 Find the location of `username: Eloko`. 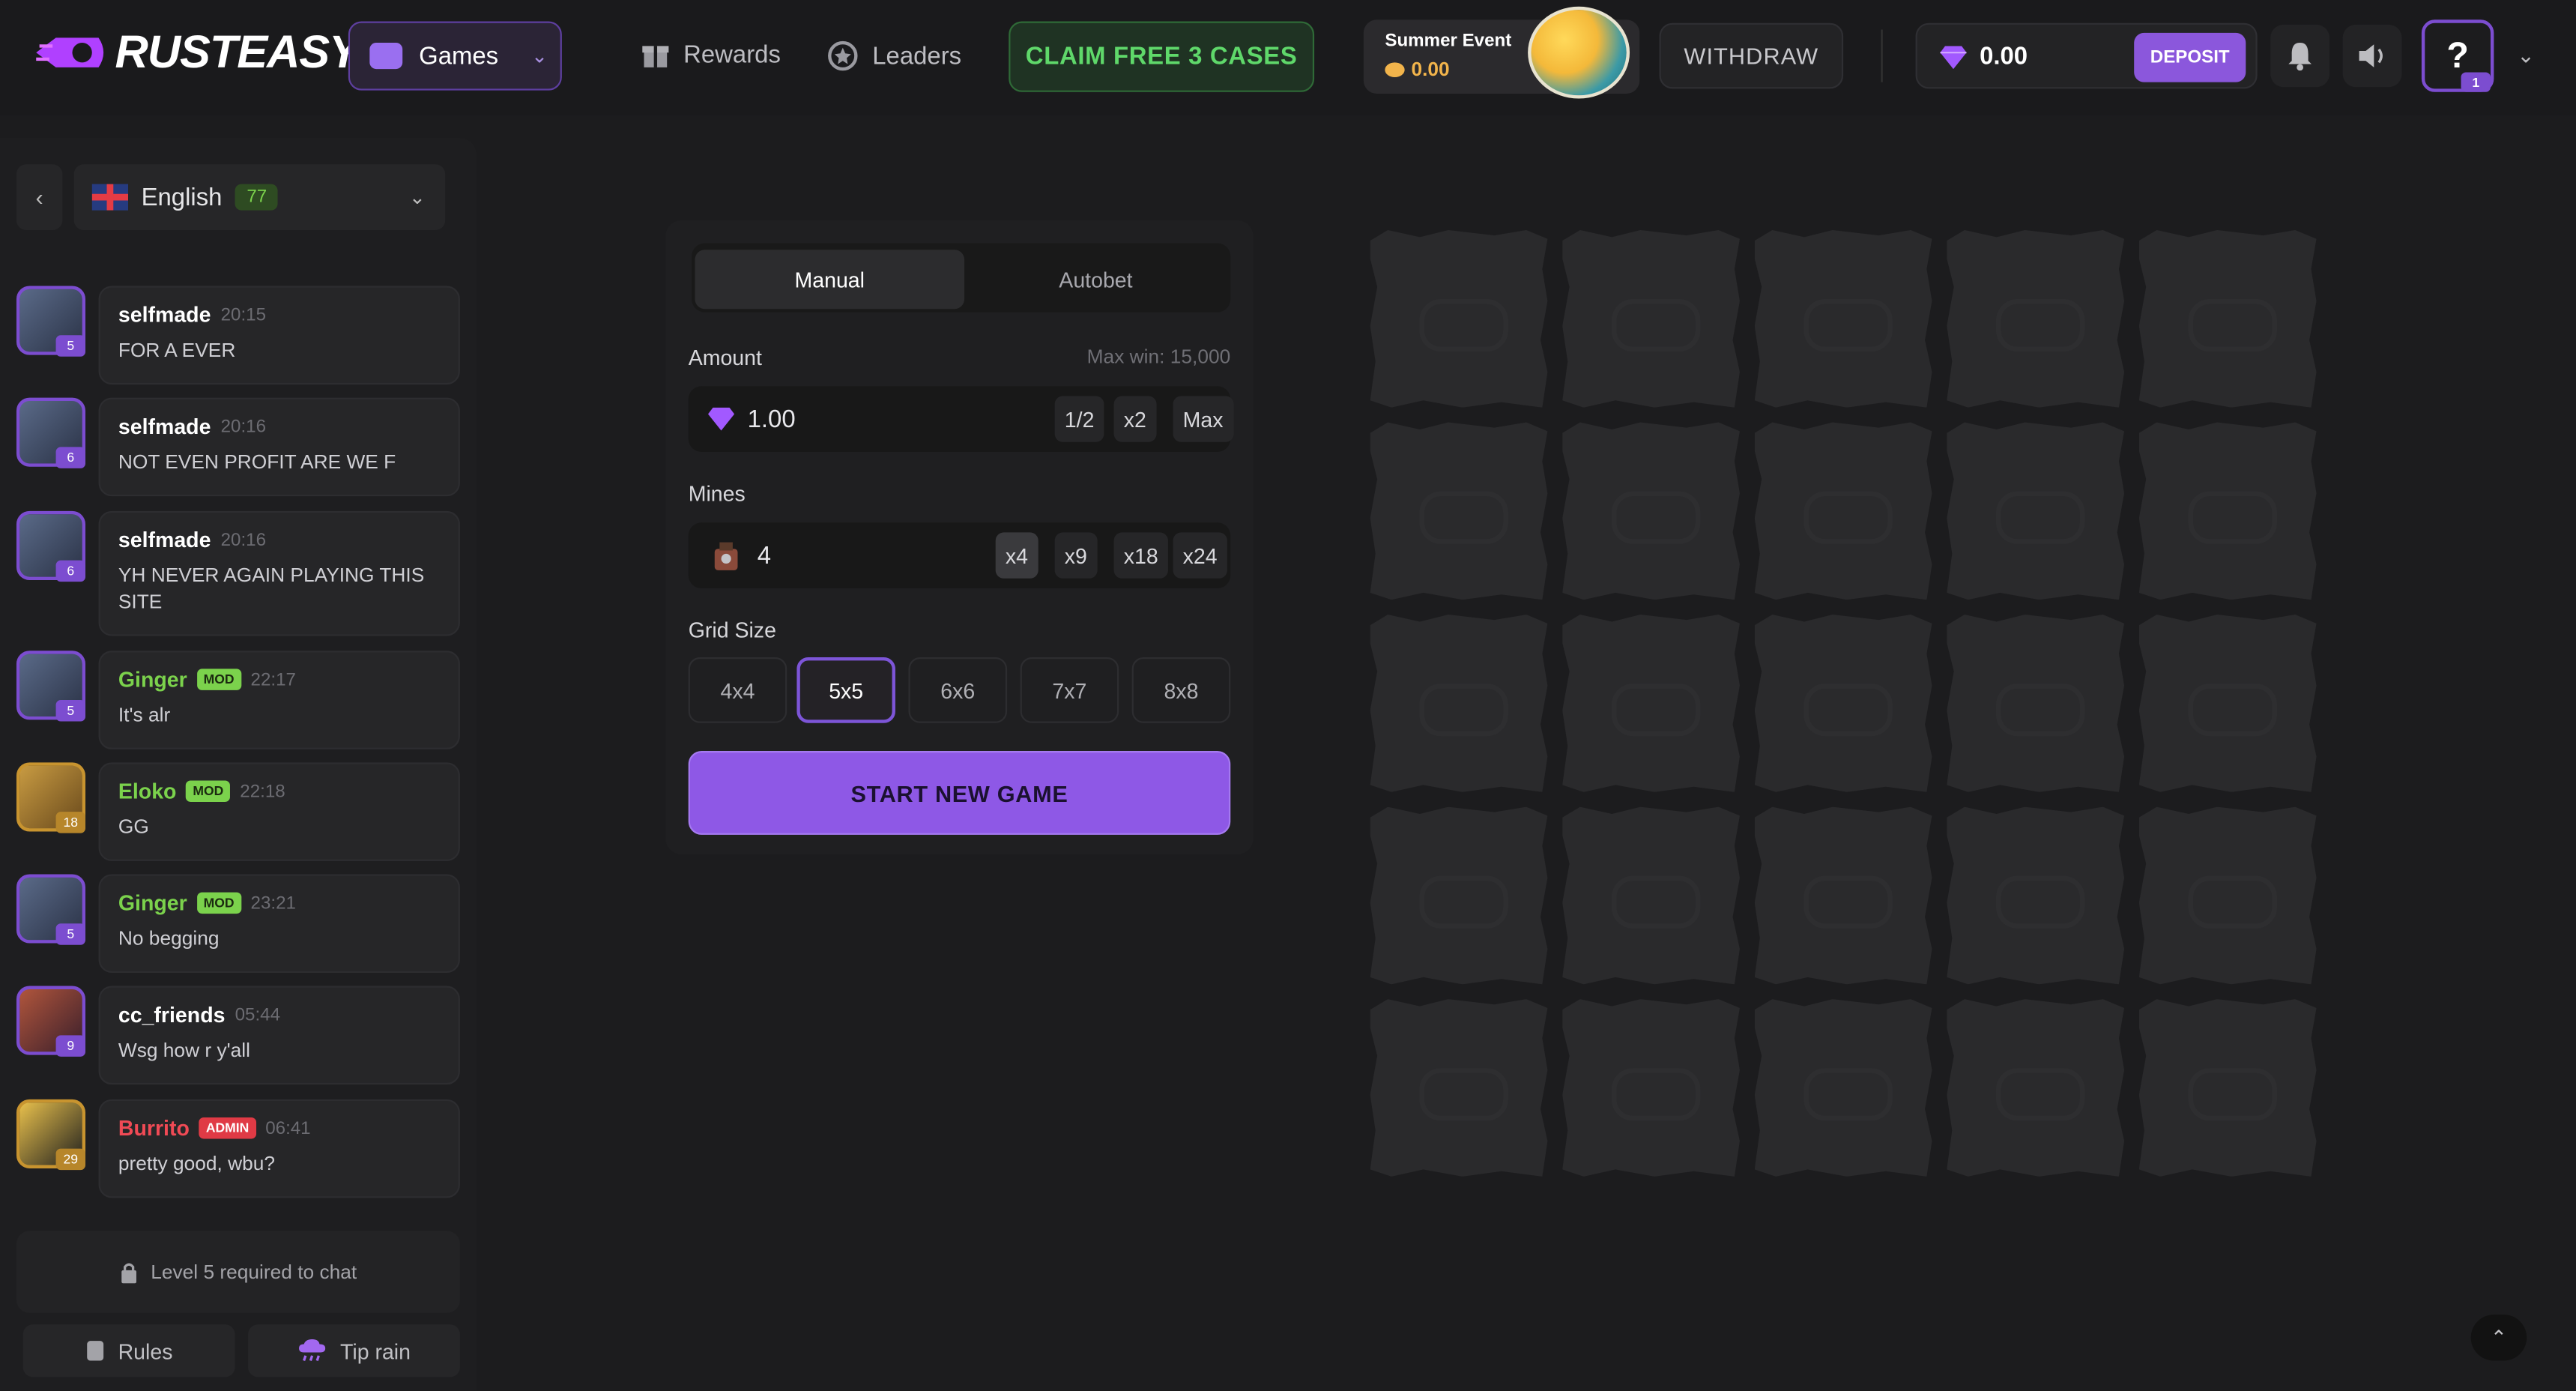

username: Eloko is located at coordinates (147, 791).